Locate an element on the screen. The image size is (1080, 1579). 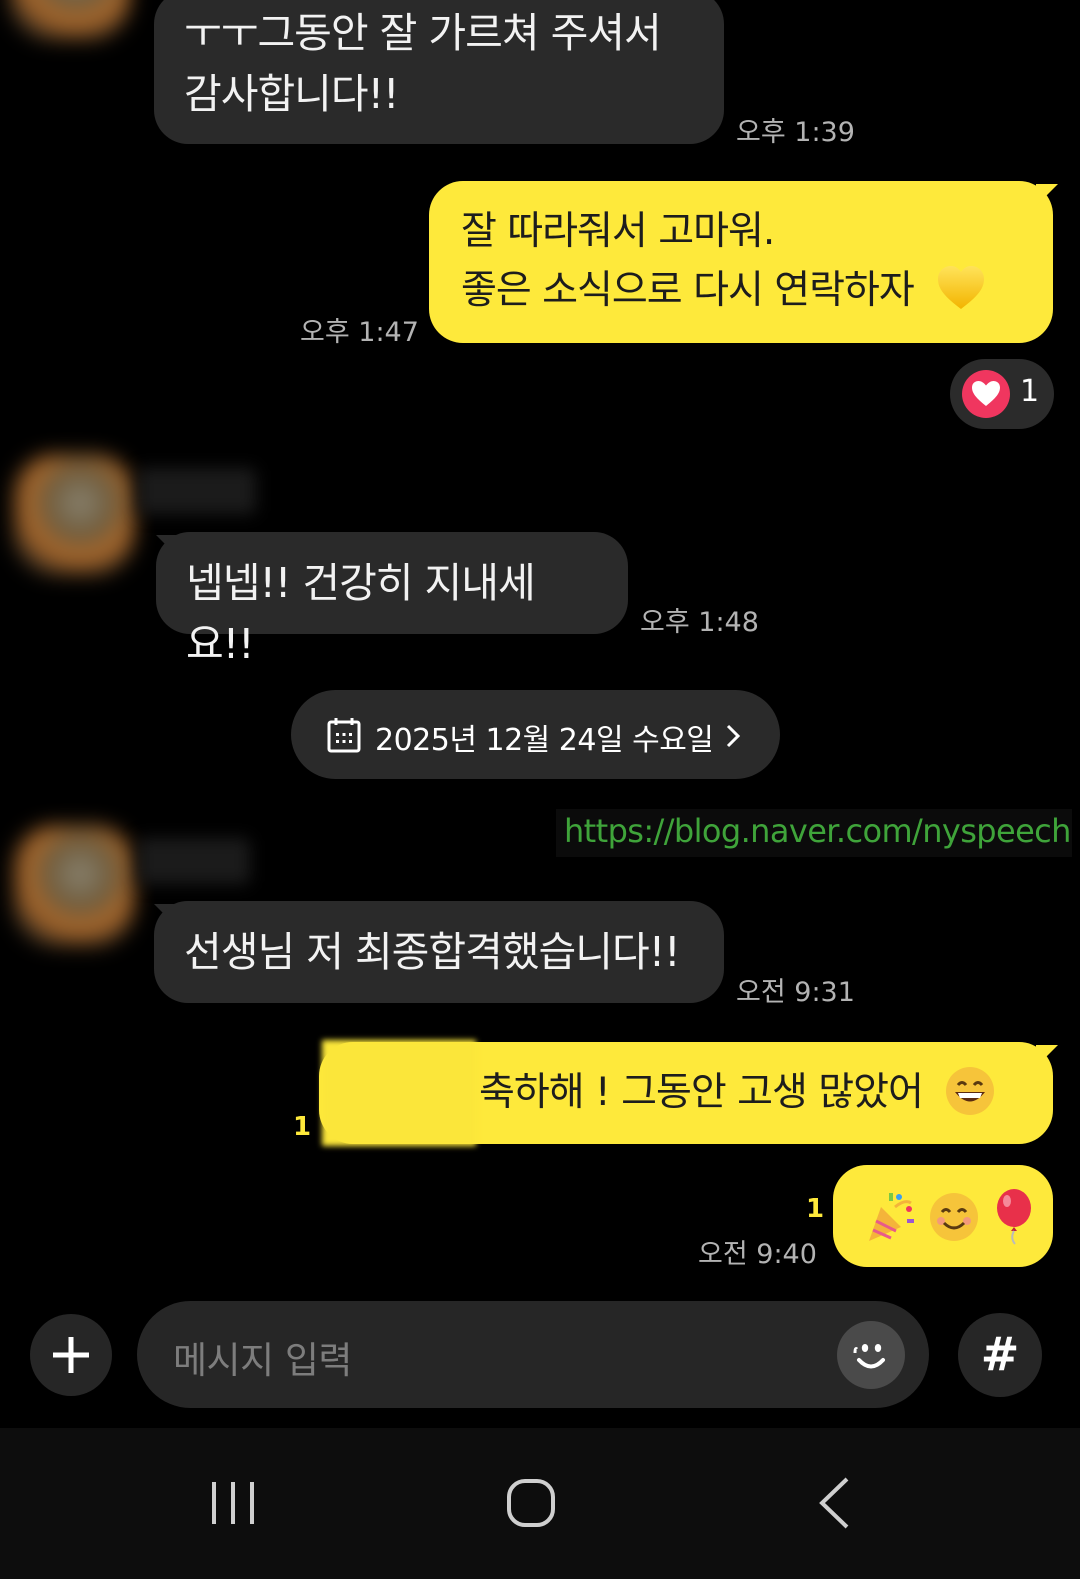
grinning-face-icon is located at coordinates (970, 1090).